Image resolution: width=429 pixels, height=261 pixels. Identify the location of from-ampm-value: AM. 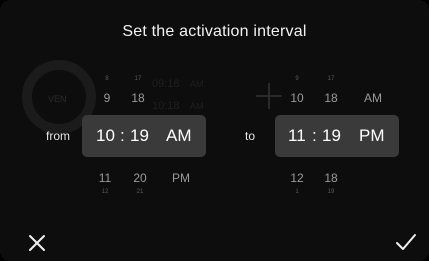
(179, 136).